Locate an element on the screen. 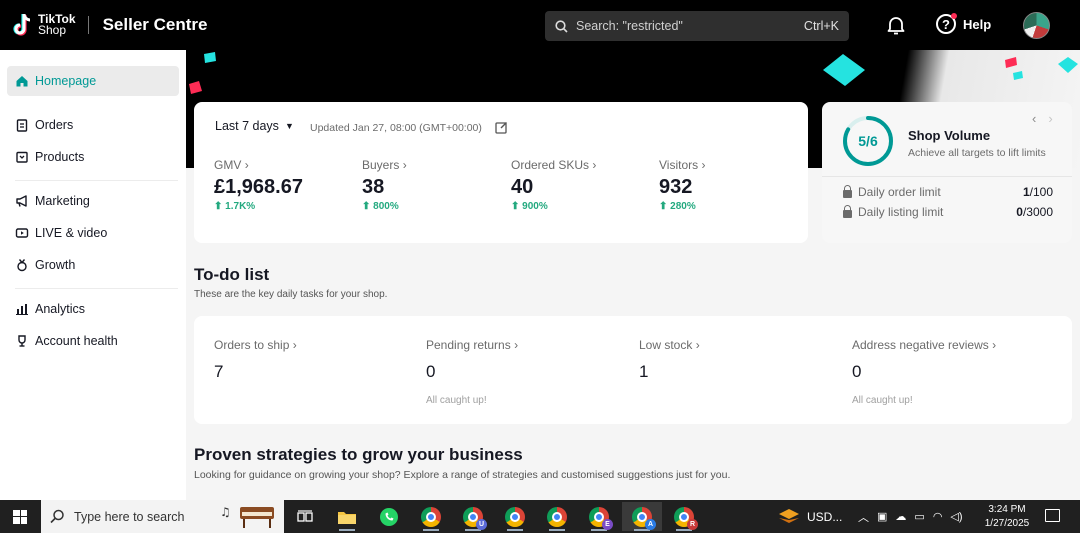  todo-pending-returns: Pending returns › 0 All caught up! is located at coordinates (472, 372).